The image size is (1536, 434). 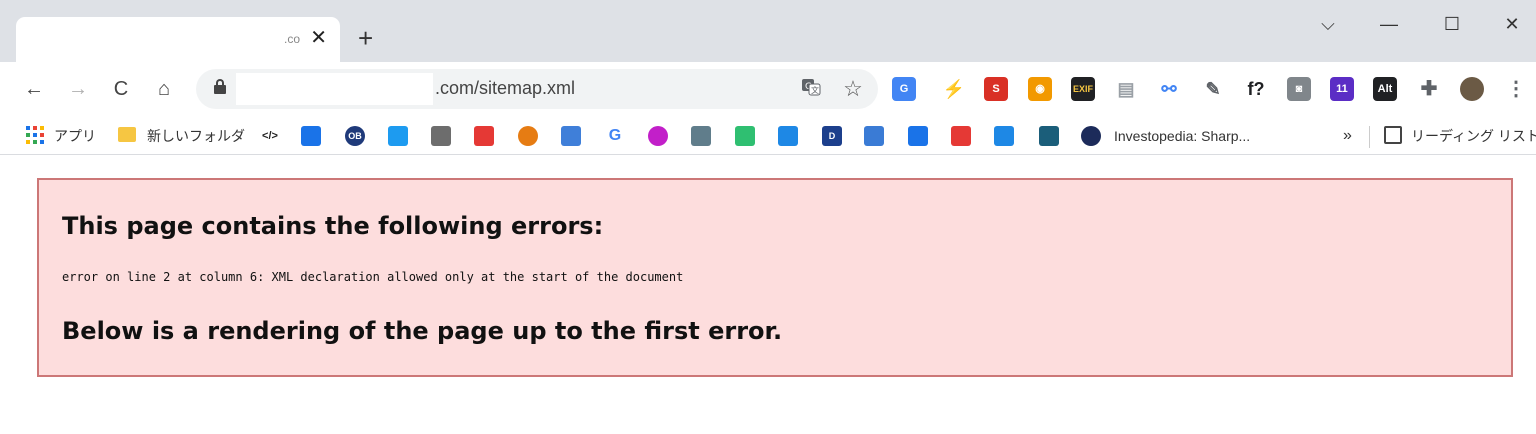 What do you see at coordinates (768, 31) in the screenshot?
I see `tab-strip: .co ✕ + ⌵ — ☐ ✕` at bounding box center [768, 31].